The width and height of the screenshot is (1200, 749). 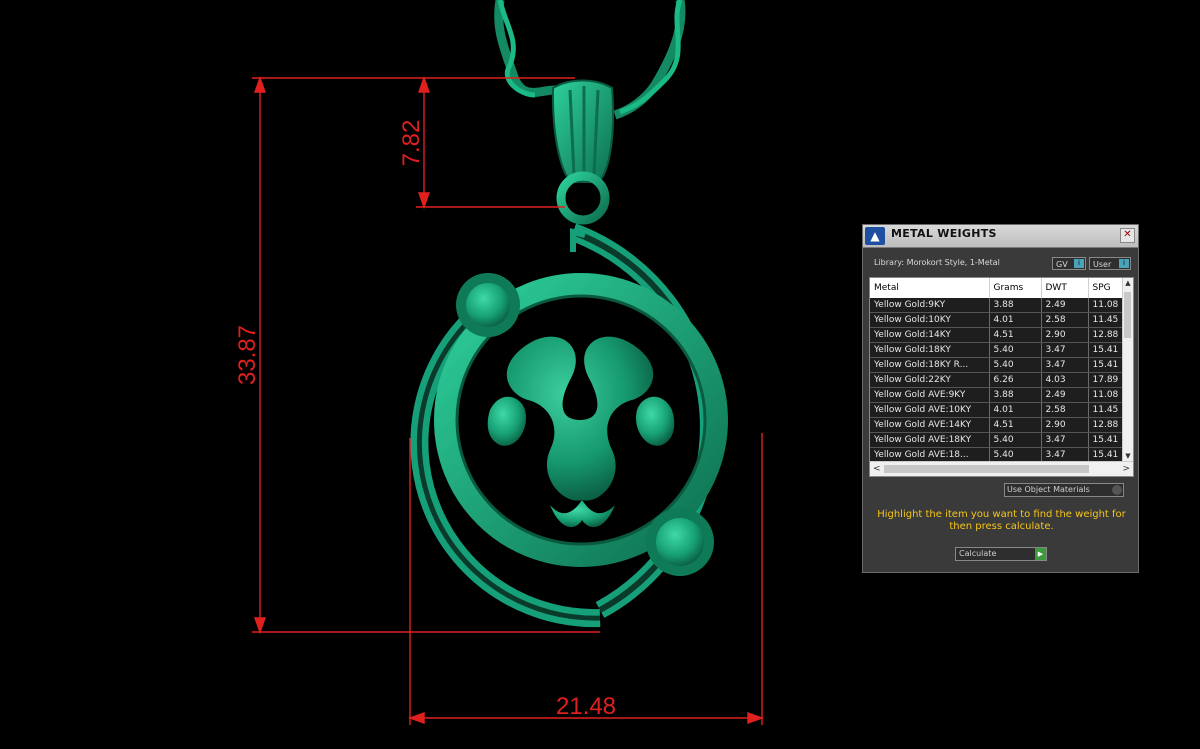 I want to click on table-cell: 17.89, so click(x=1107, y=380).